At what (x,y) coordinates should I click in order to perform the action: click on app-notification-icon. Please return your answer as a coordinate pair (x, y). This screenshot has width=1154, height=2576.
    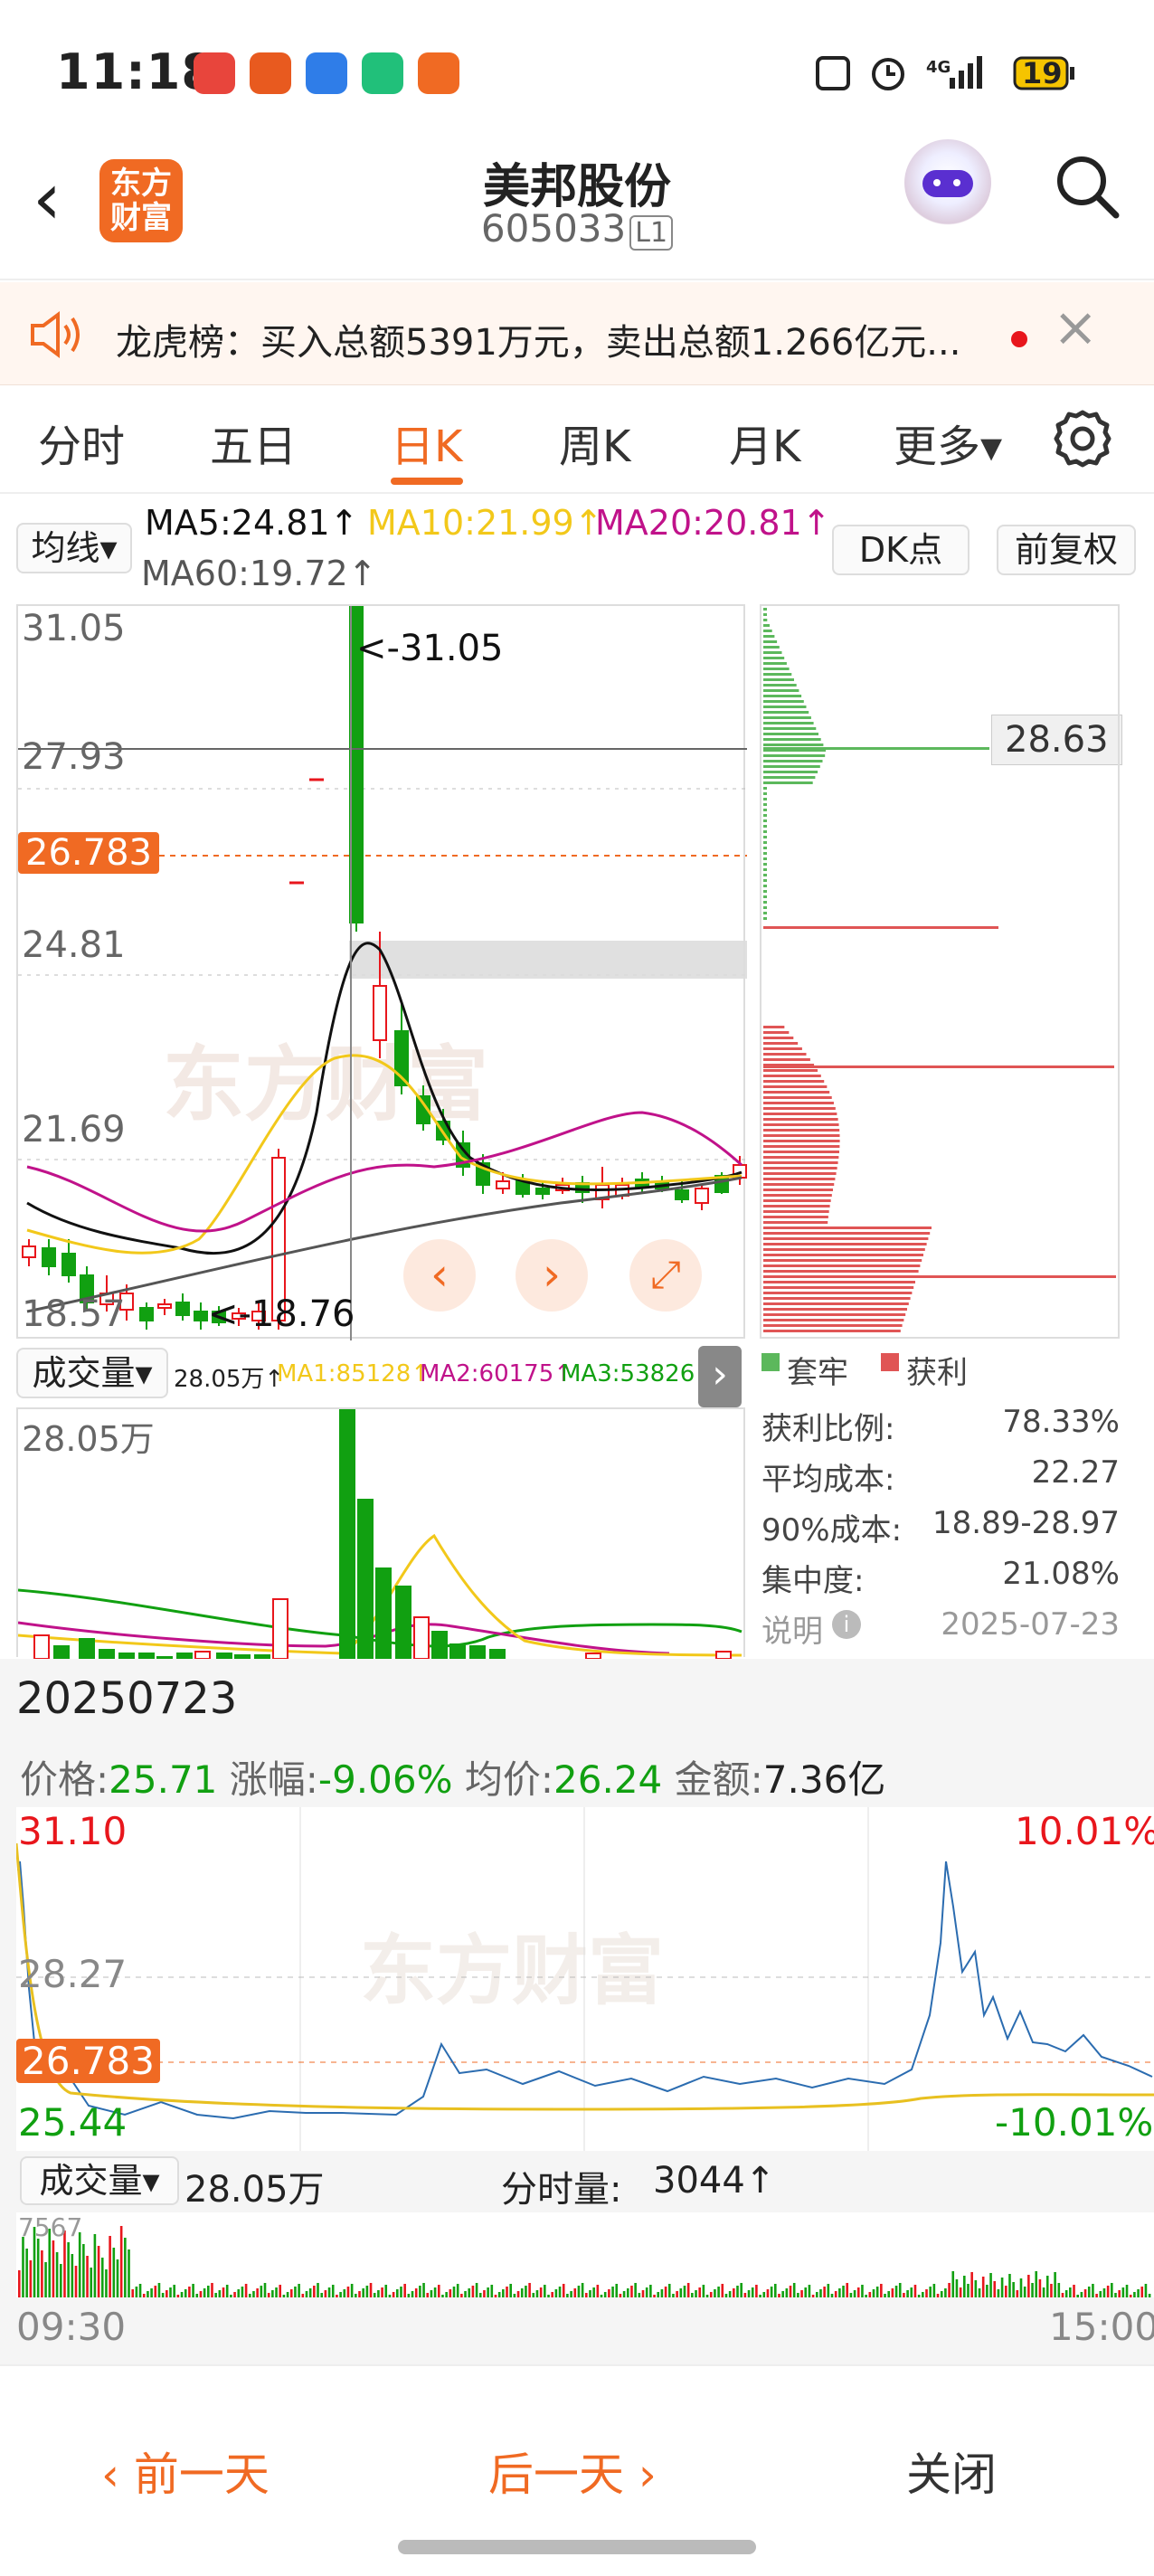
    Looking at the image, I should click on (214, 73).